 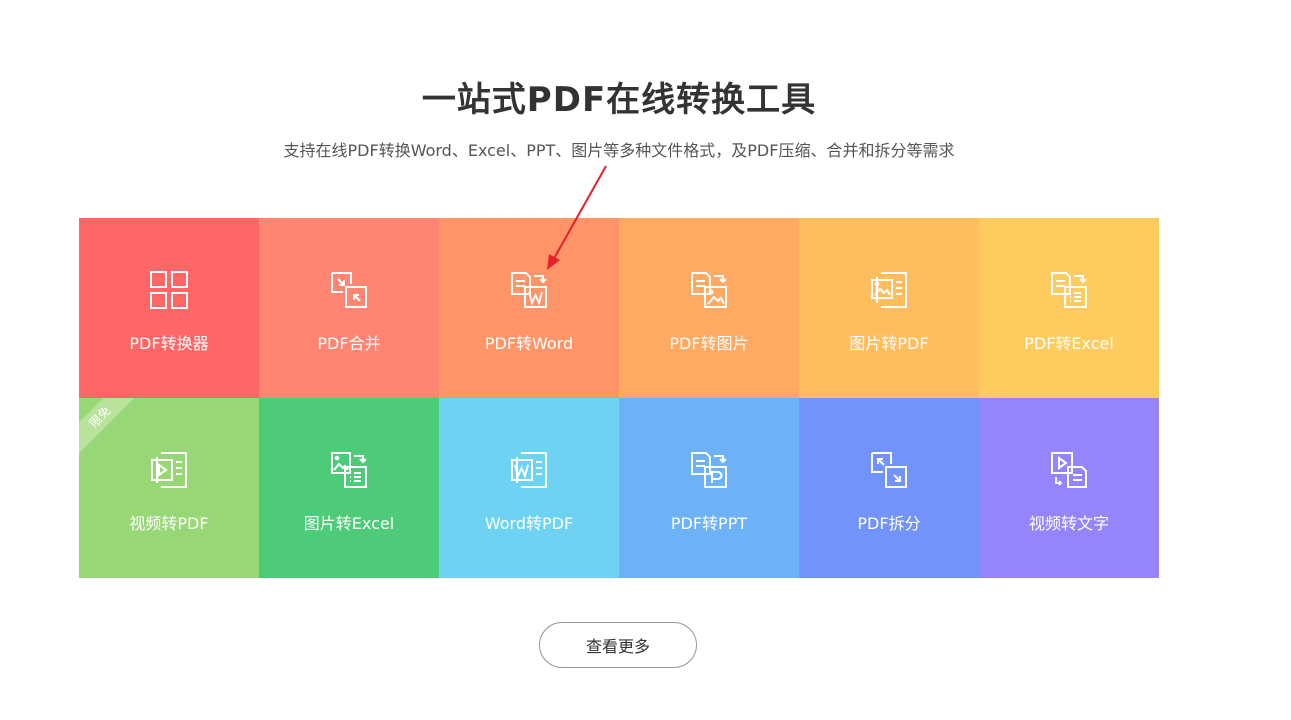 What do you see at coordinates (1069, 290) in the screenshot?
I see `pdf-to-excel-icon` at bounding box center [1069, 290].